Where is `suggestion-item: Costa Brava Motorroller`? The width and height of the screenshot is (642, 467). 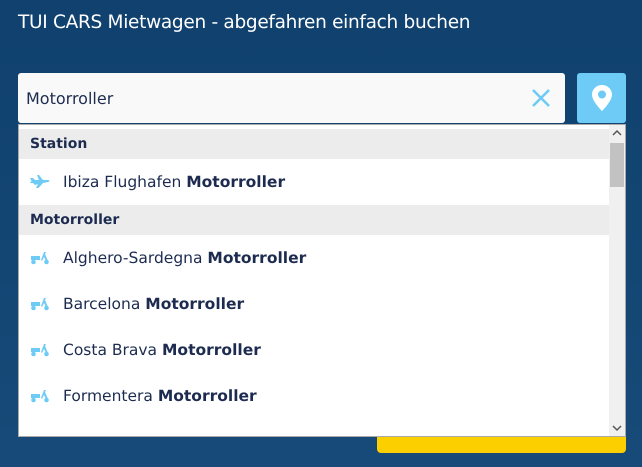 suggestion-item: Costa Brava Motorroller is located at coordinates (314, 350).